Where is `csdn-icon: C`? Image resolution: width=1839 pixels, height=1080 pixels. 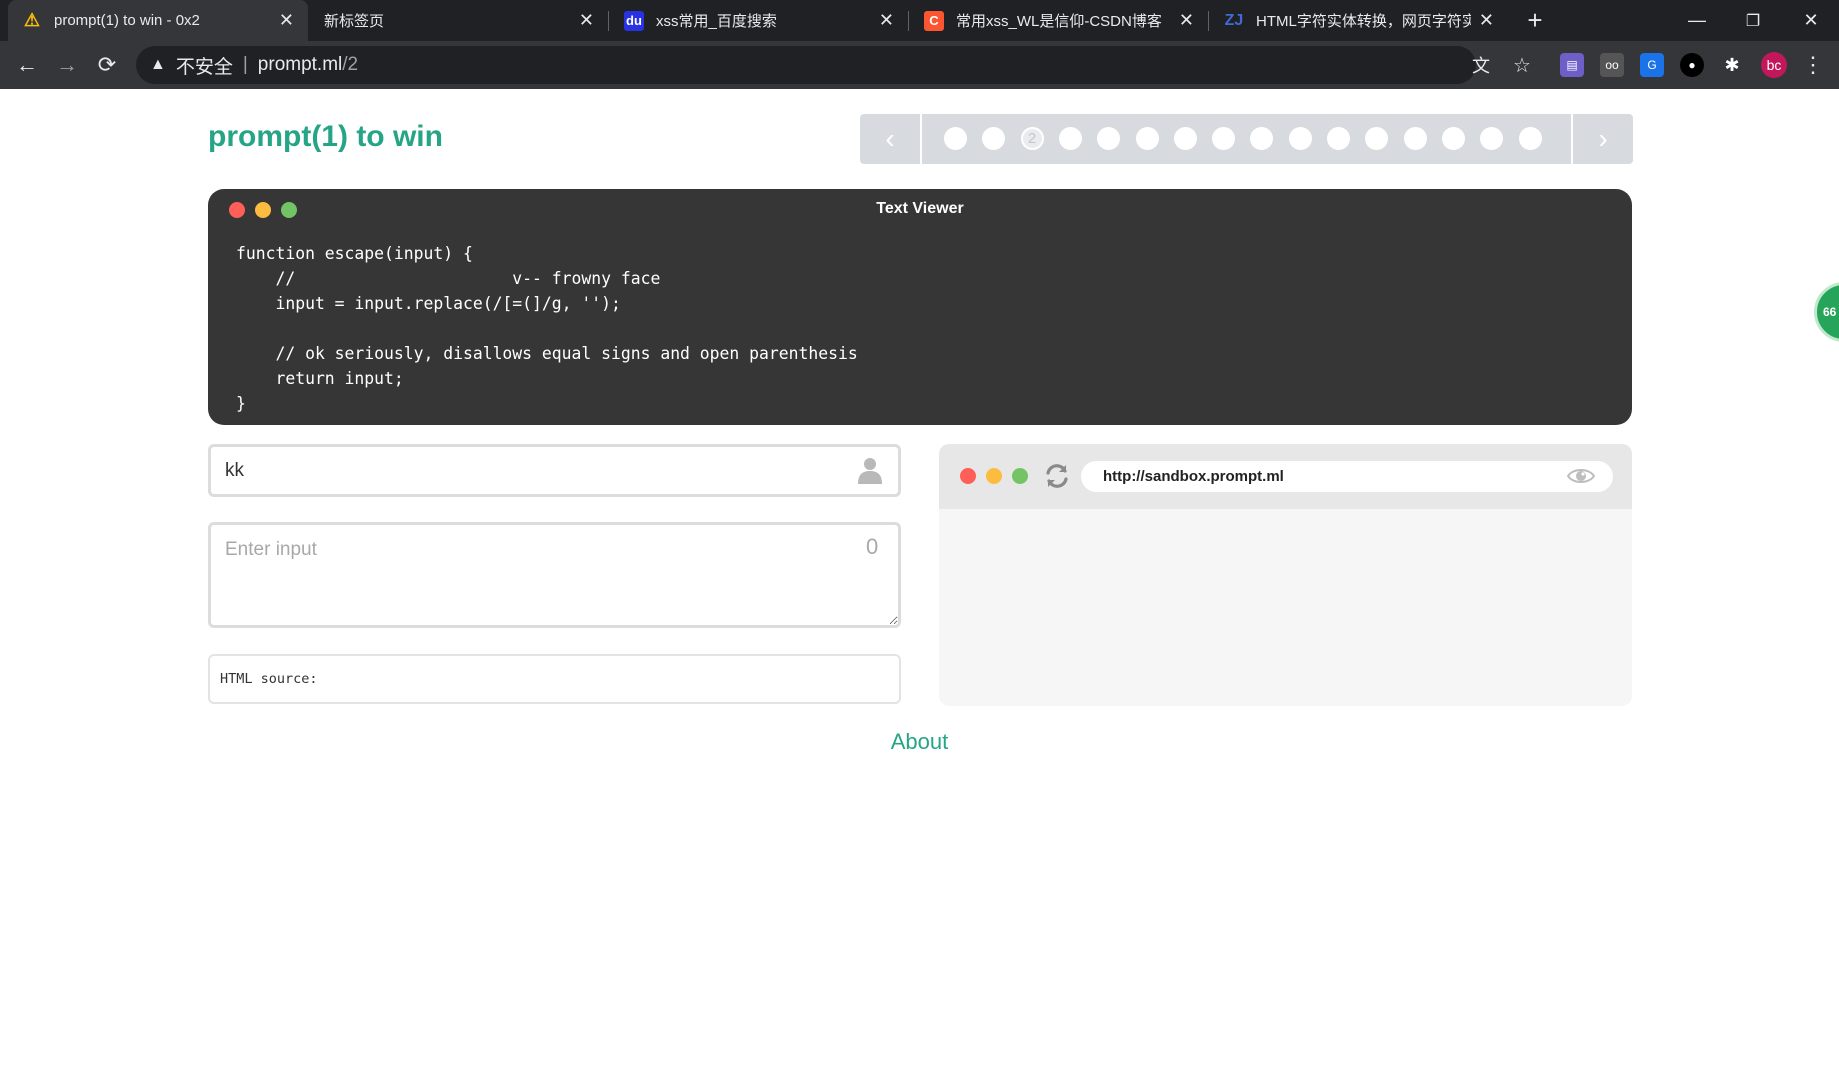
csdn-icon: C is located at coordinates (934, 20).